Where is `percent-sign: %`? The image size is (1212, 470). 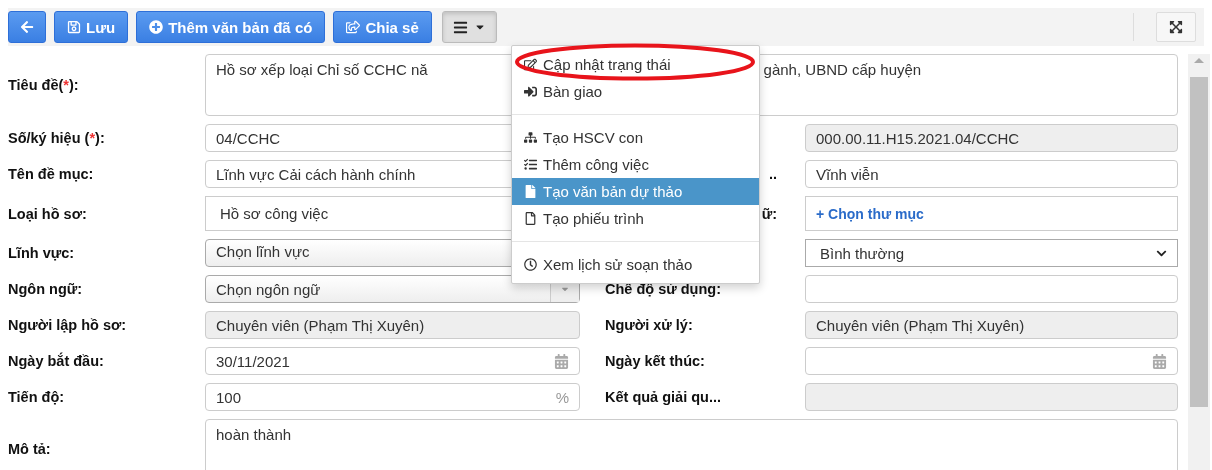
percent-sign: % is located at coordinates (562, 397).